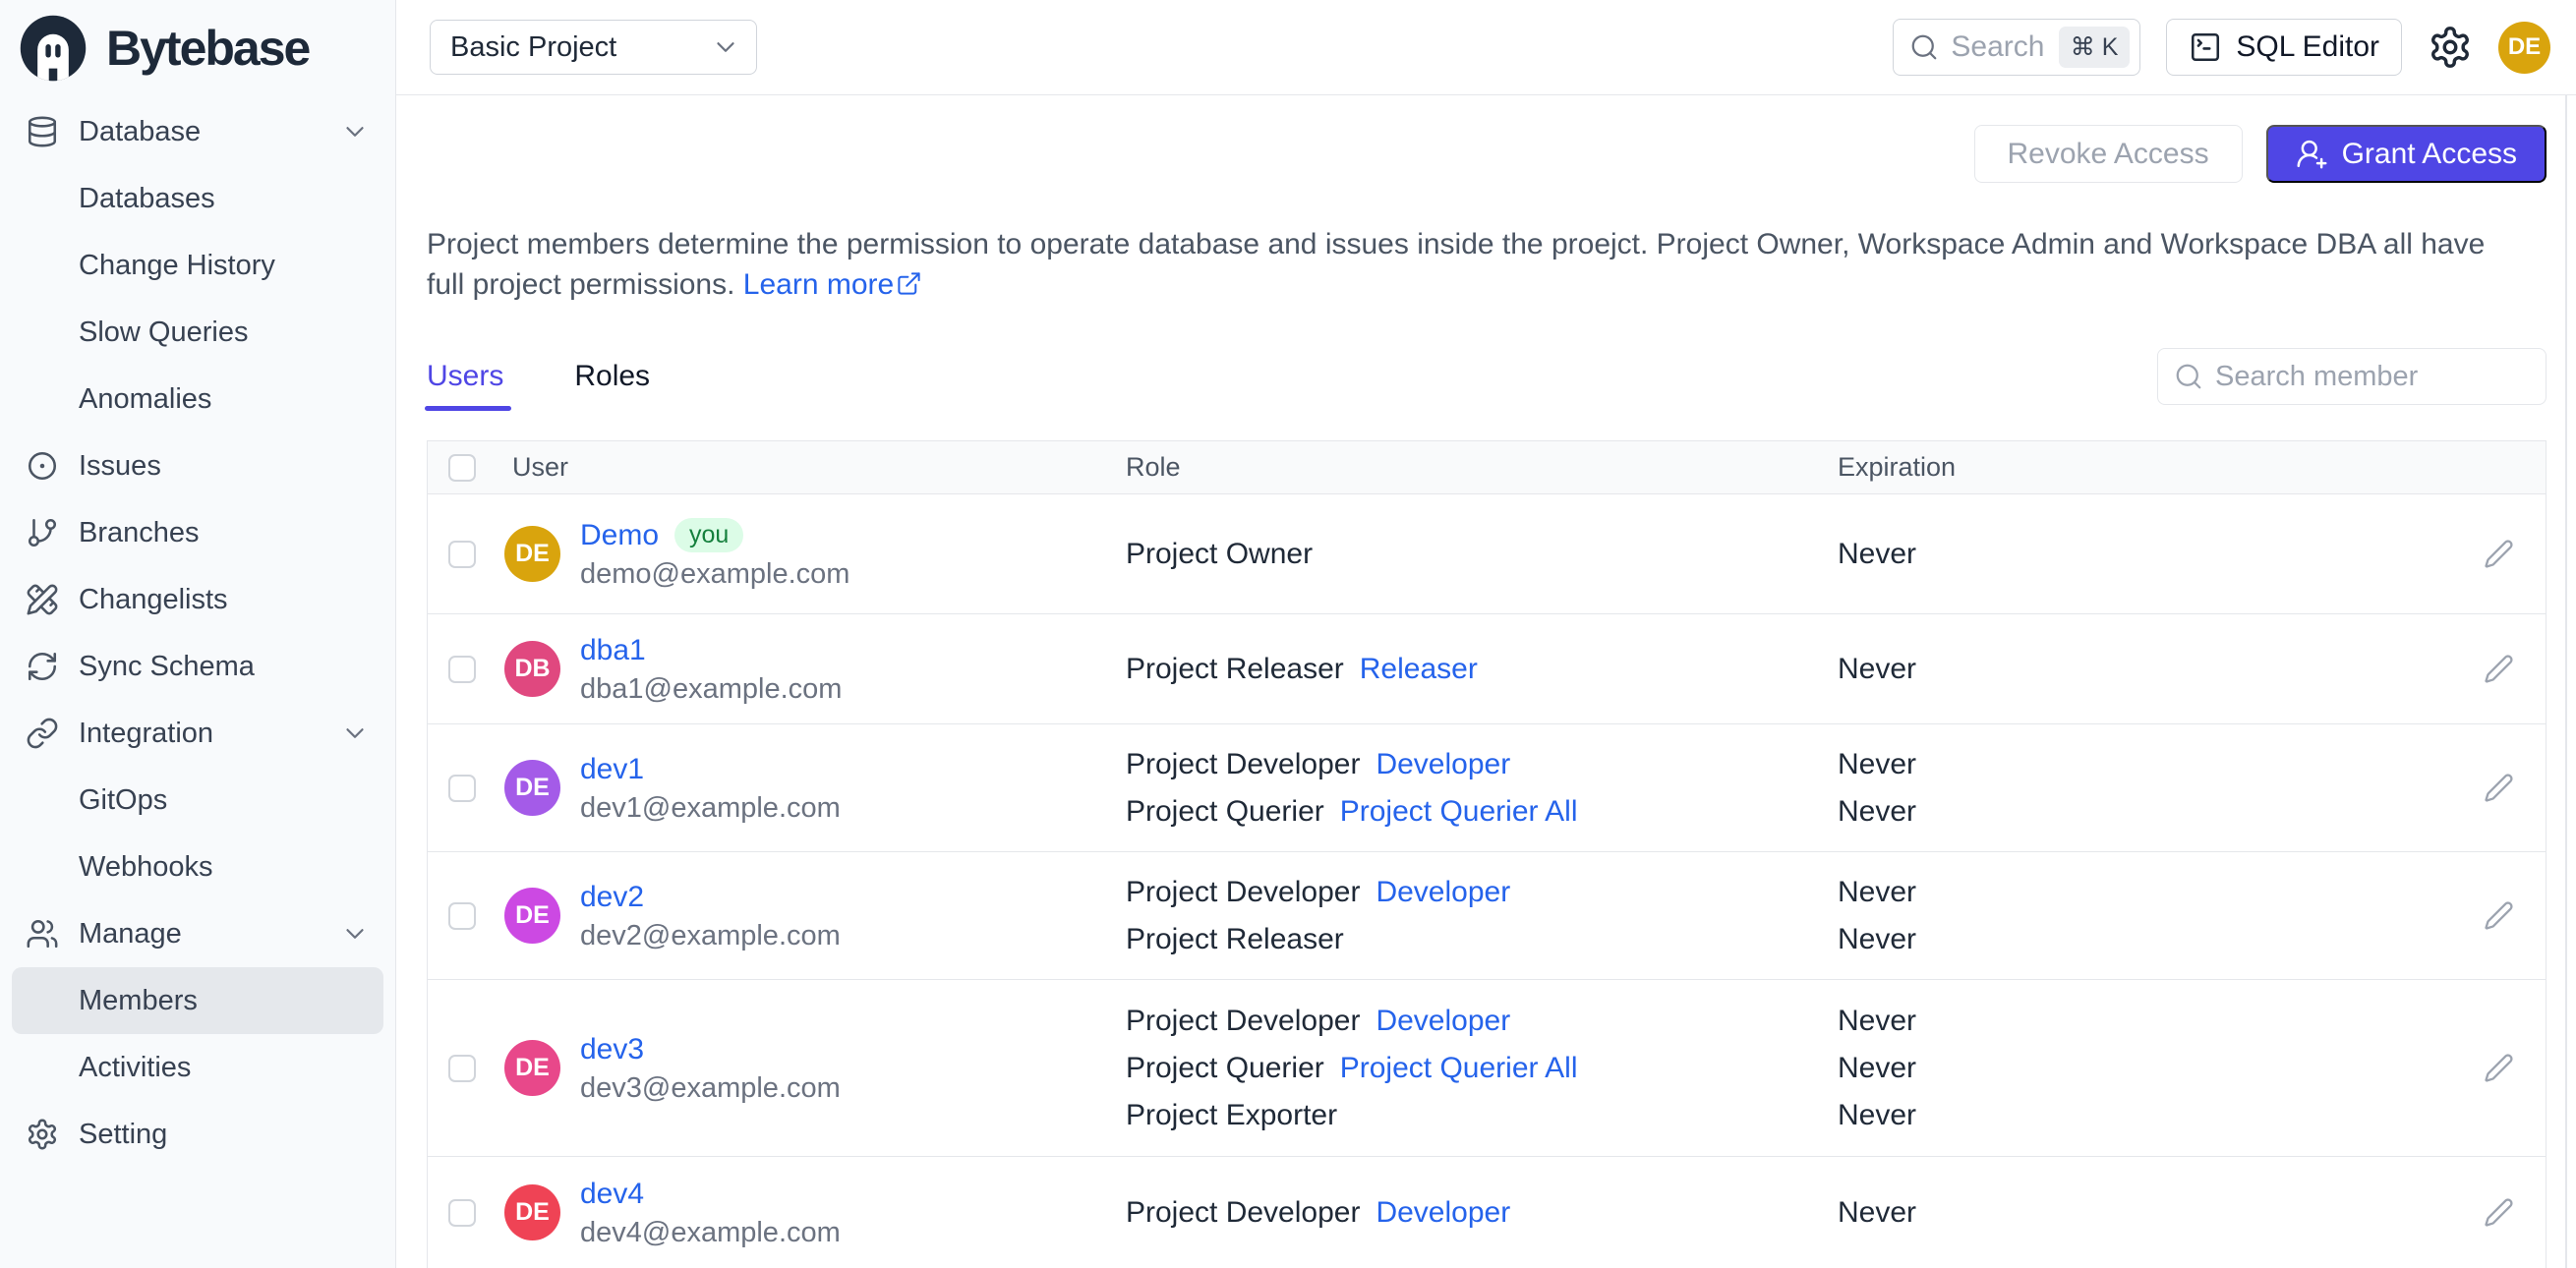  I want to click on grant-access-button: Grant Access, so click(2406, 154).